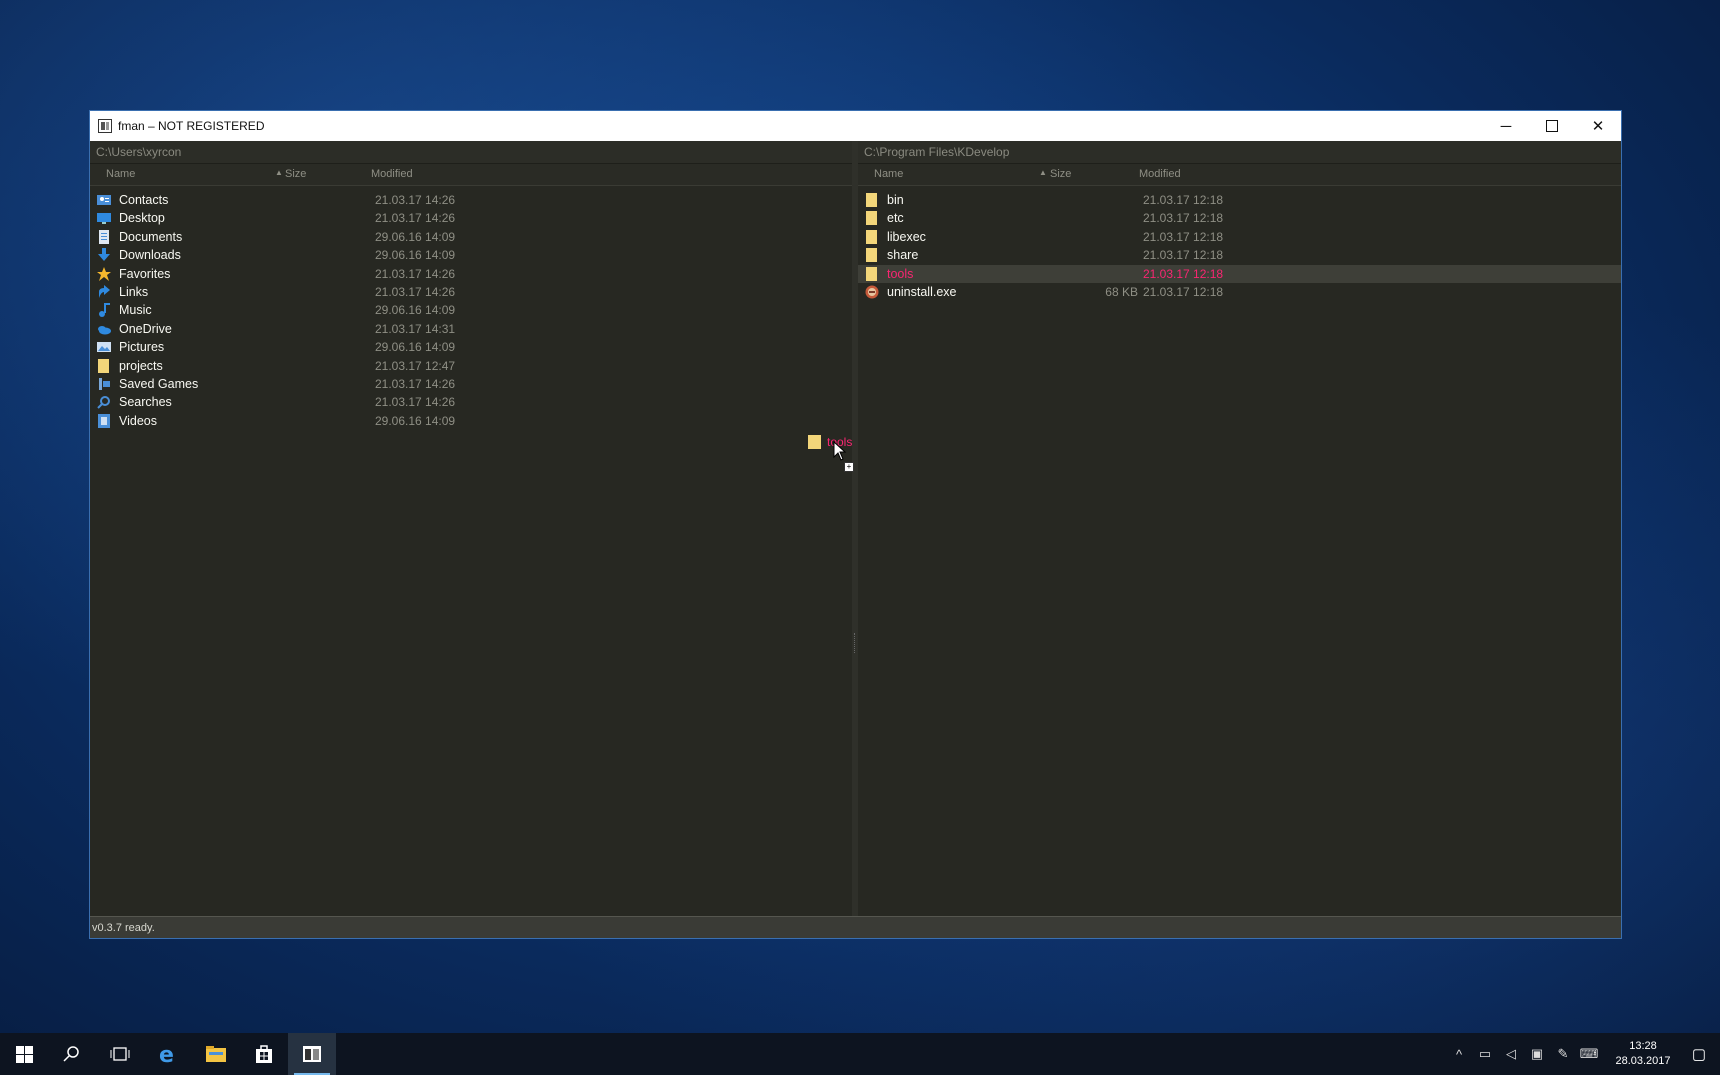 The height and width of the screenshot is (1075, 1720). Describe the element at coordinates (855, 643) in the screenshot. I see `splitter-grip` at that location.